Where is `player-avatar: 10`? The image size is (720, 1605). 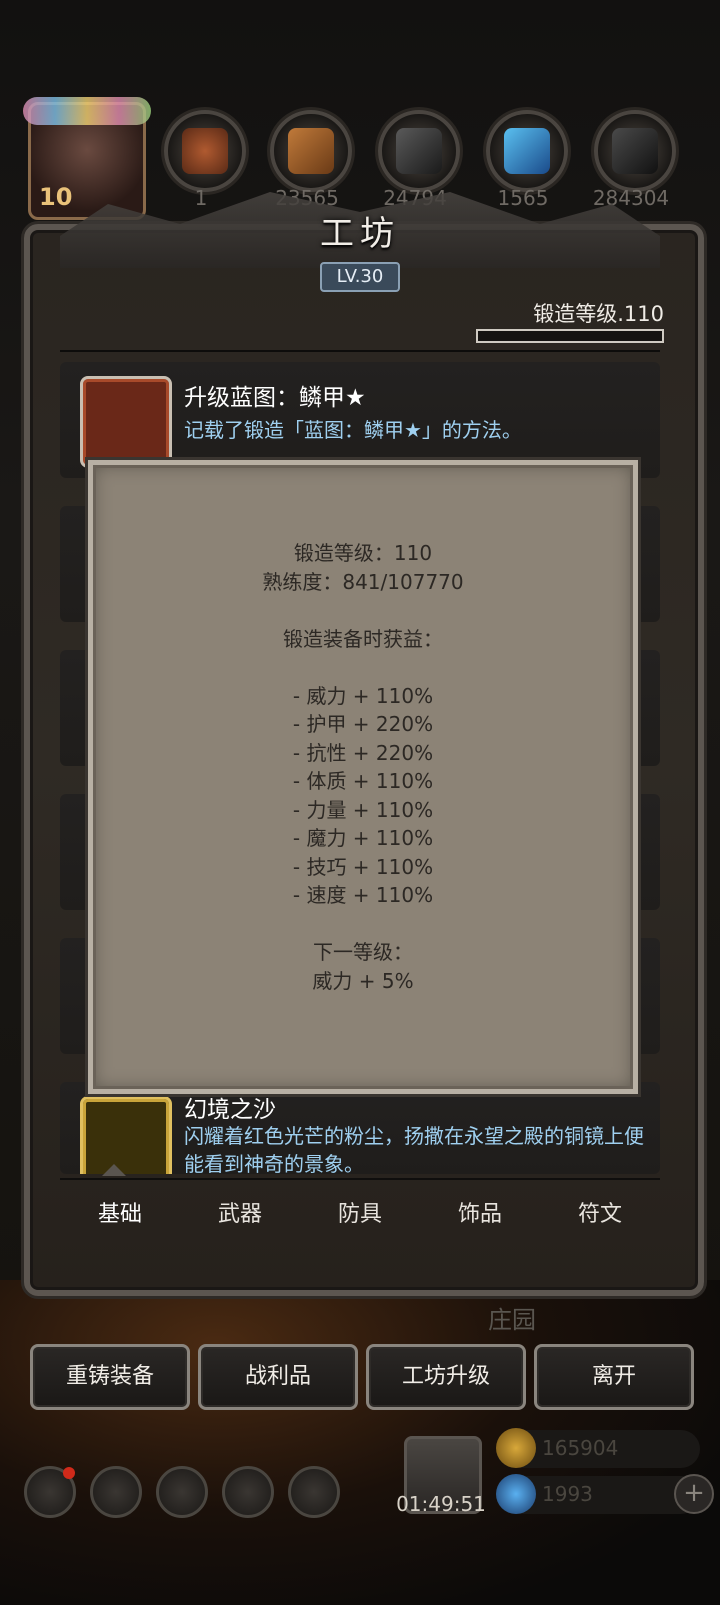
player-avatar: 10 is located at coordinates (87, 158).